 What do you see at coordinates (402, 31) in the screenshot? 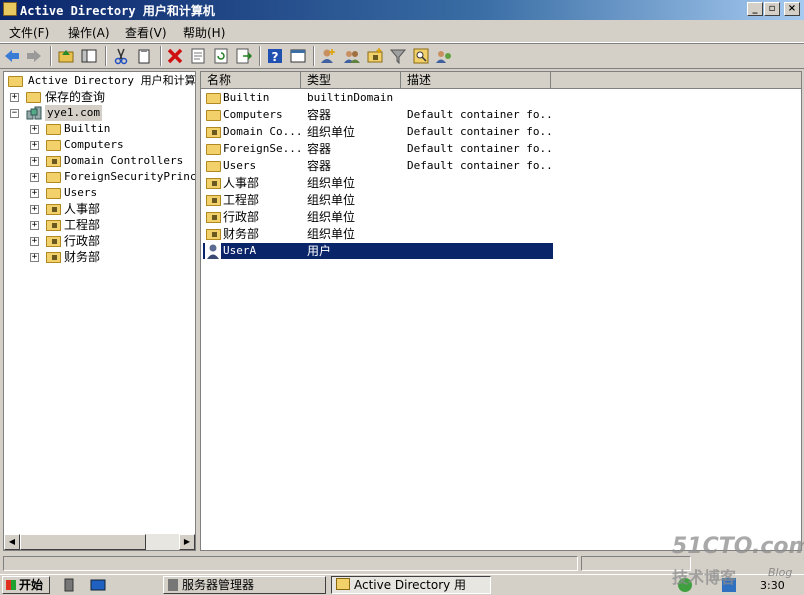
I see `menu-bar` at bounding box center [402, 31].